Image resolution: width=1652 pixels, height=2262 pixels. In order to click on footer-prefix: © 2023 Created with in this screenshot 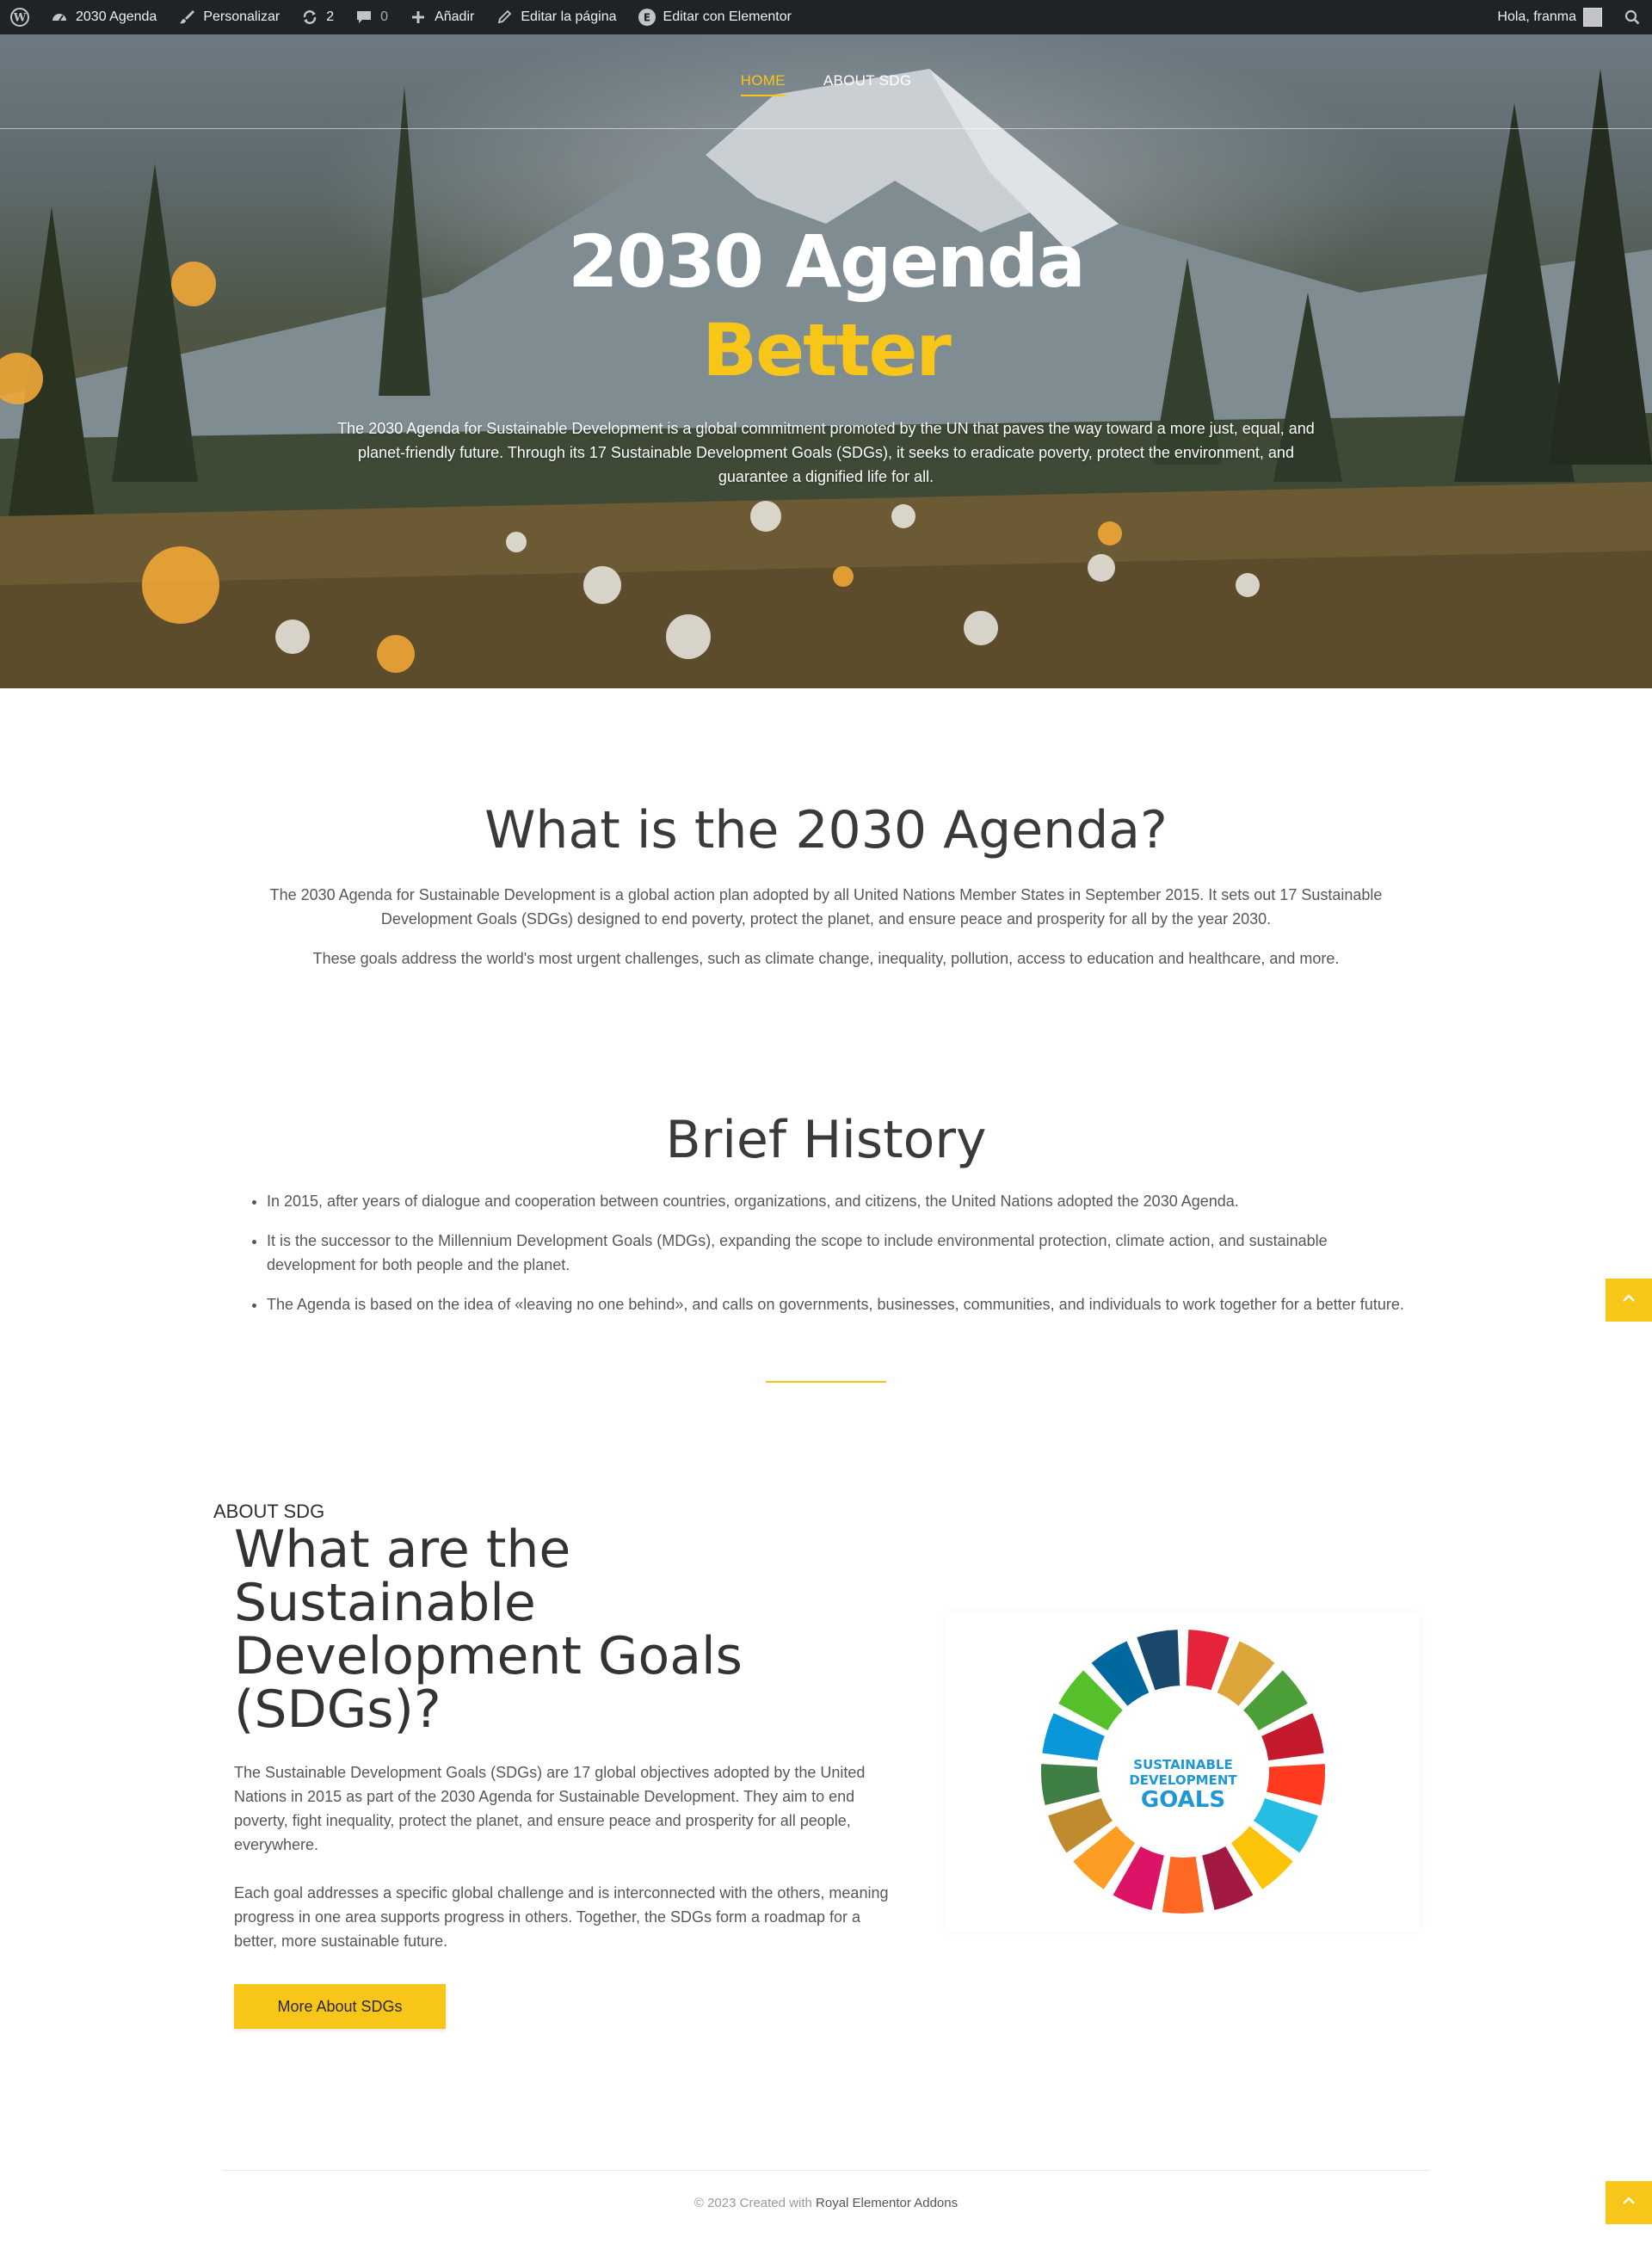, I will do `click(755, 2203)`.